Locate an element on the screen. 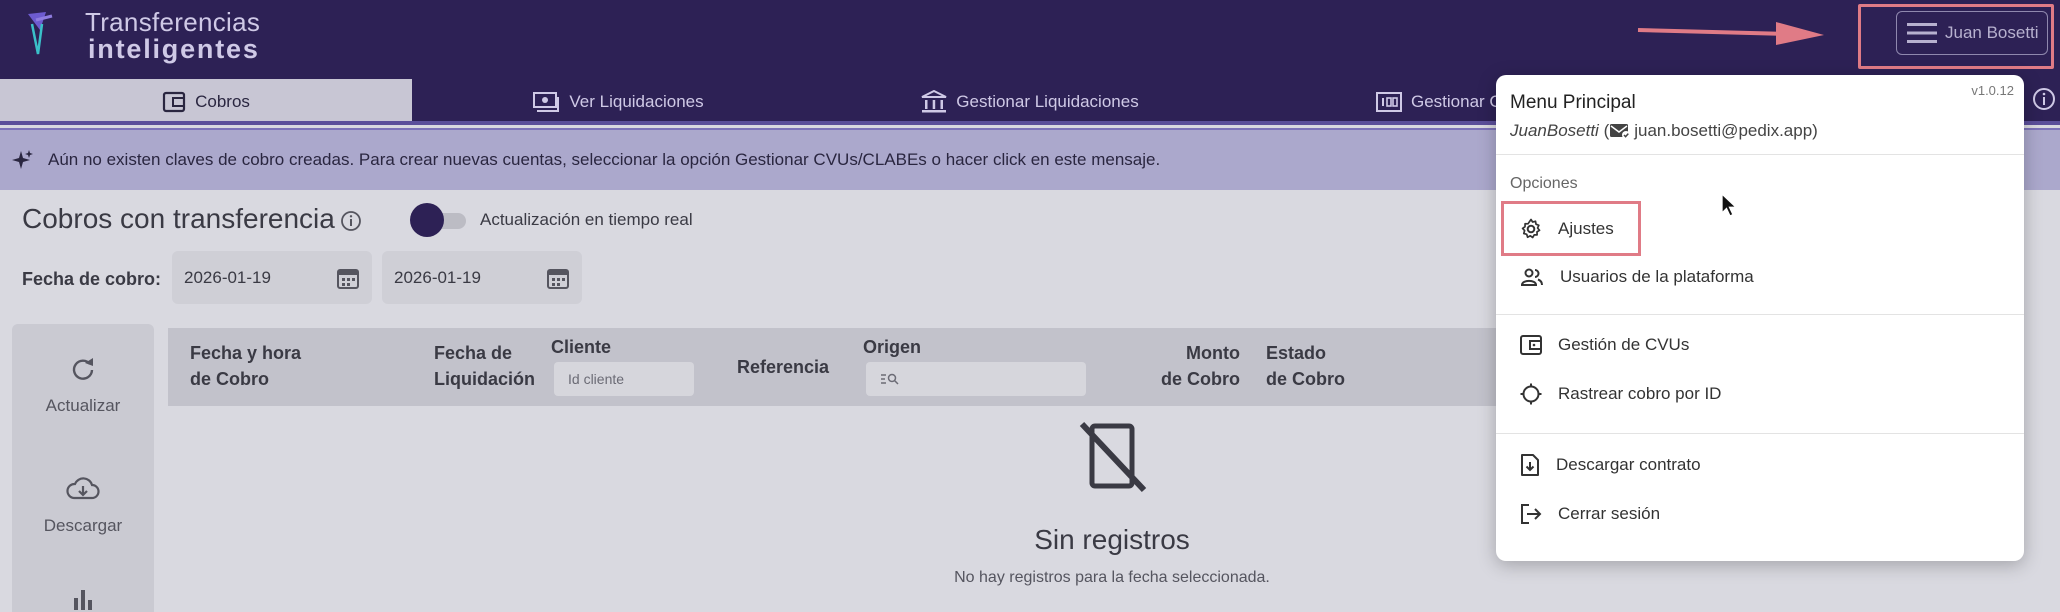  col-fecha-liq-line2: Liquidación is located at coordinates (484, 379).